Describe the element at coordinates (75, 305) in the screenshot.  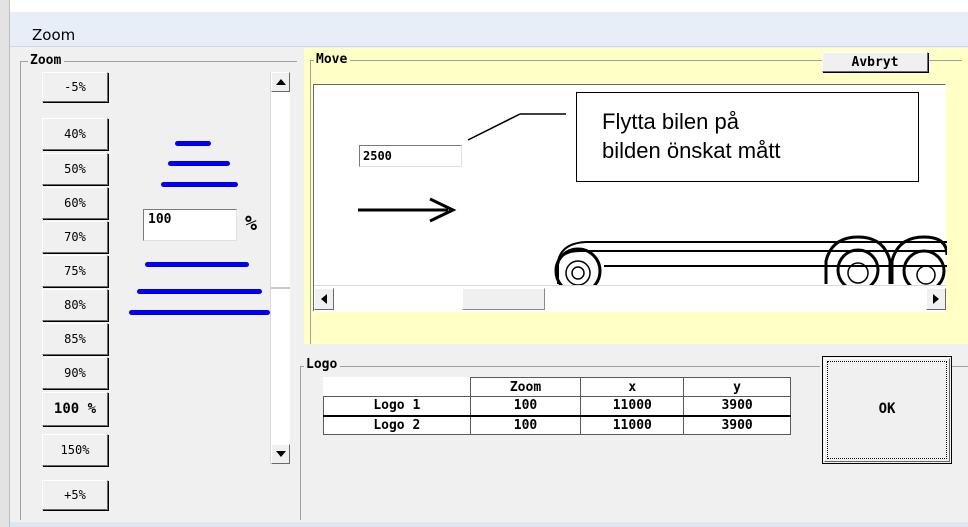
I see `preset-80-button: 80%` at that location.